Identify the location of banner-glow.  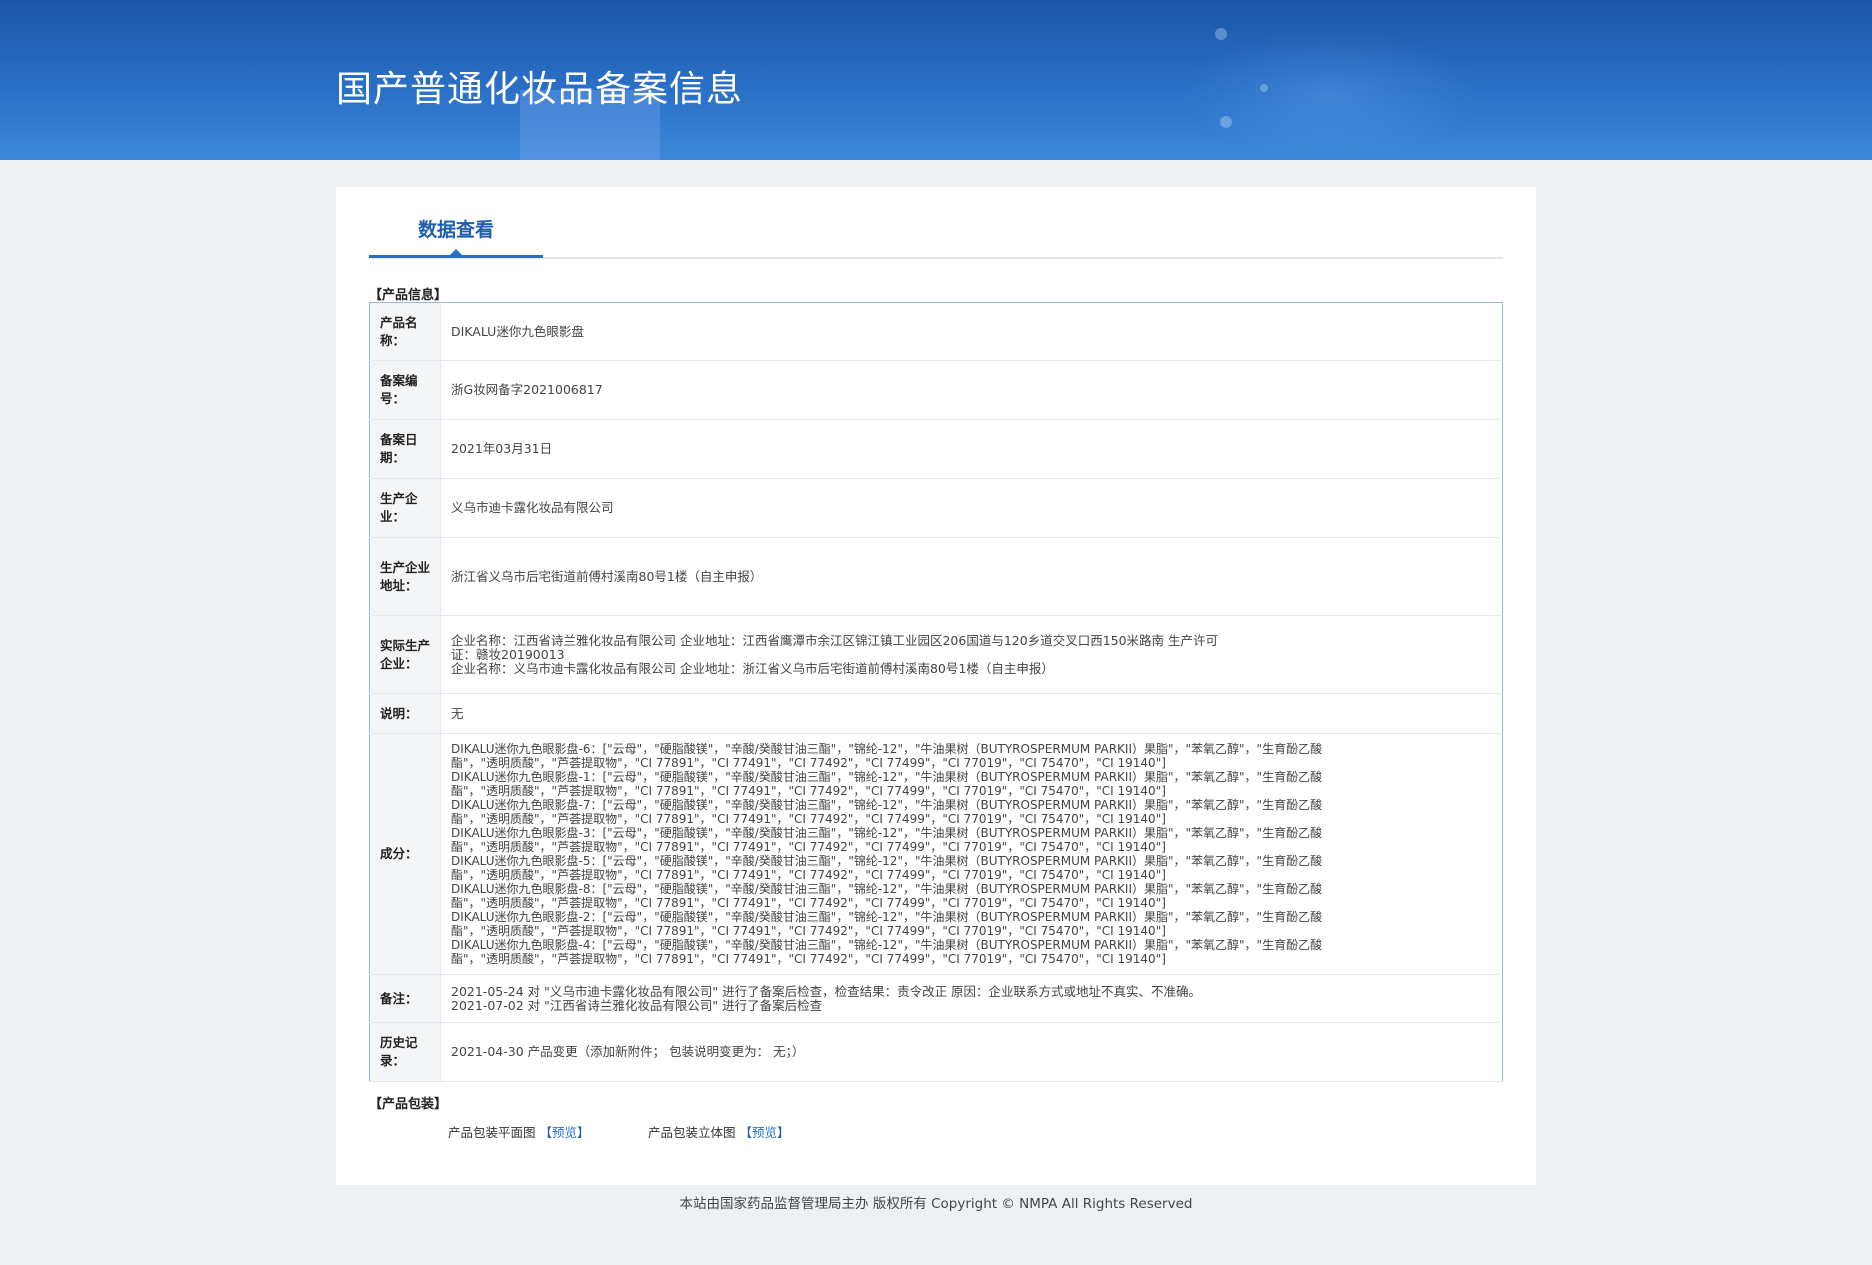
(1330, 95).